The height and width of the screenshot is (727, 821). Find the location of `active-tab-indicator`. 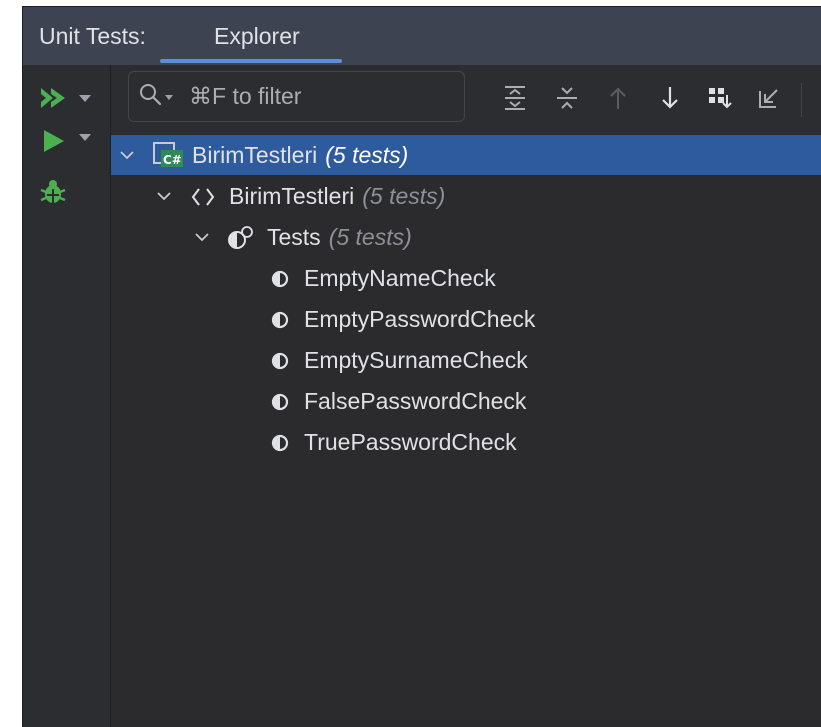

active-tab-indicator is located at coordinates (251, 61).